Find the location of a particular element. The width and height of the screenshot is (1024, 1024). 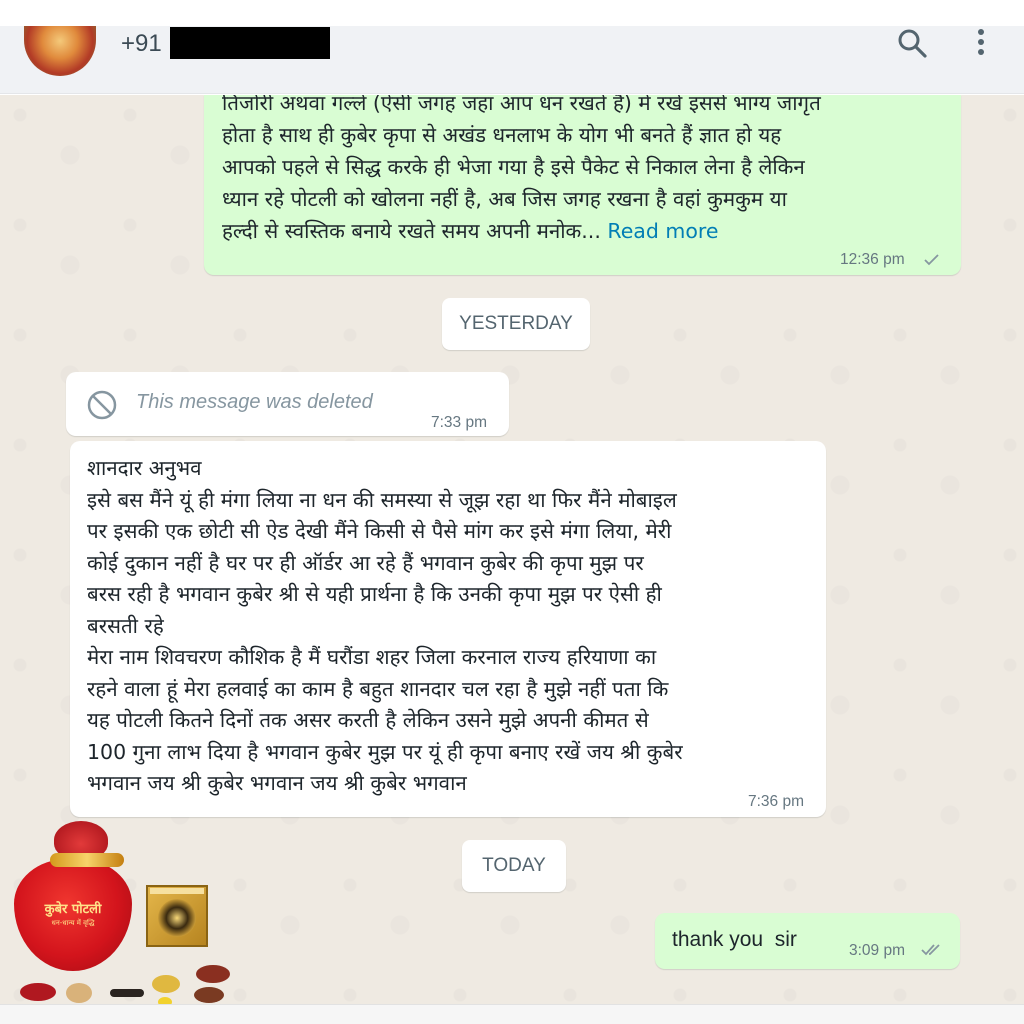

contact-avatar is located at coordinates (60, 51).